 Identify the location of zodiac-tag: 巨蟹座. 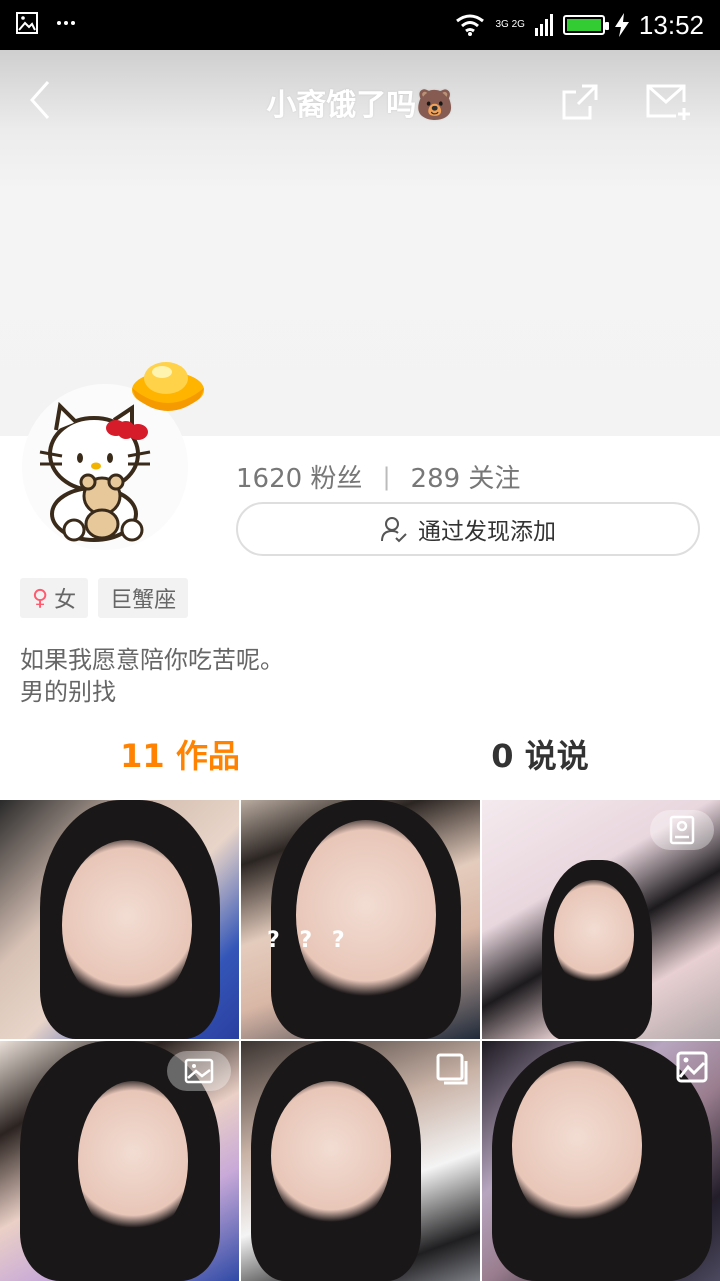
(143, 598).